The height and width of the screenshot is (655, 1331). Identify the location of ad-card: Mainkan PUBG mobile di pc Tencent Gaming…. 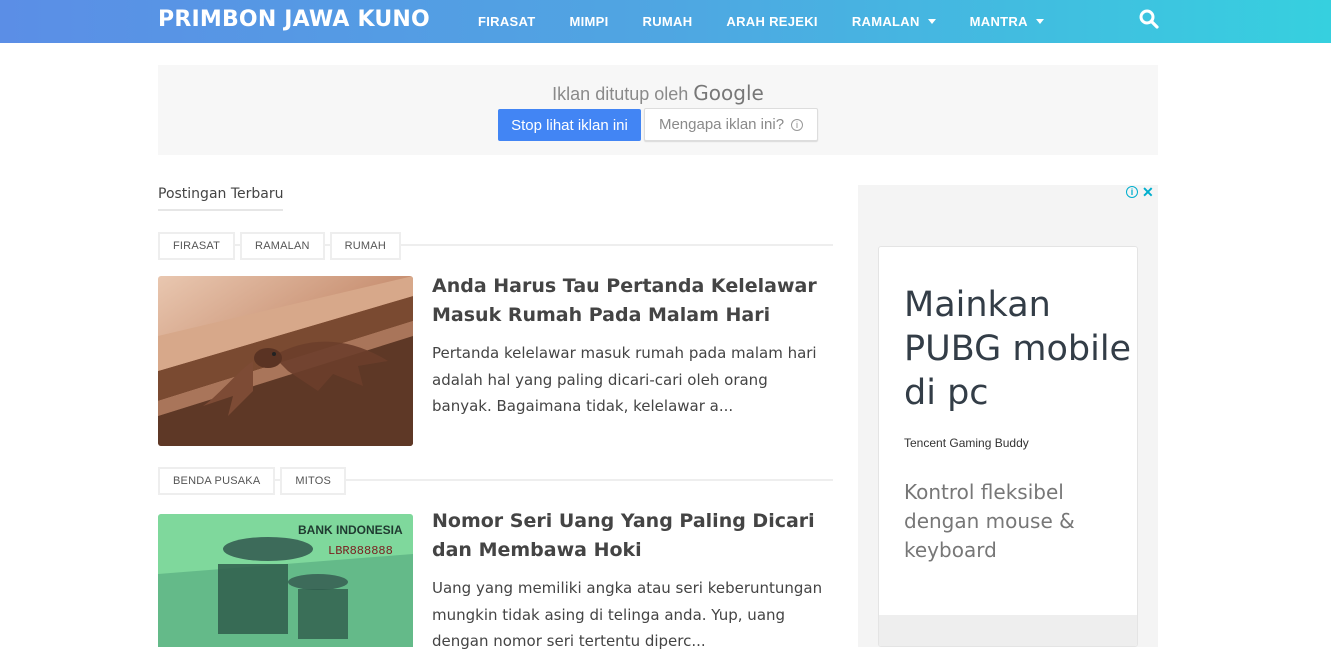
(1008, 446).